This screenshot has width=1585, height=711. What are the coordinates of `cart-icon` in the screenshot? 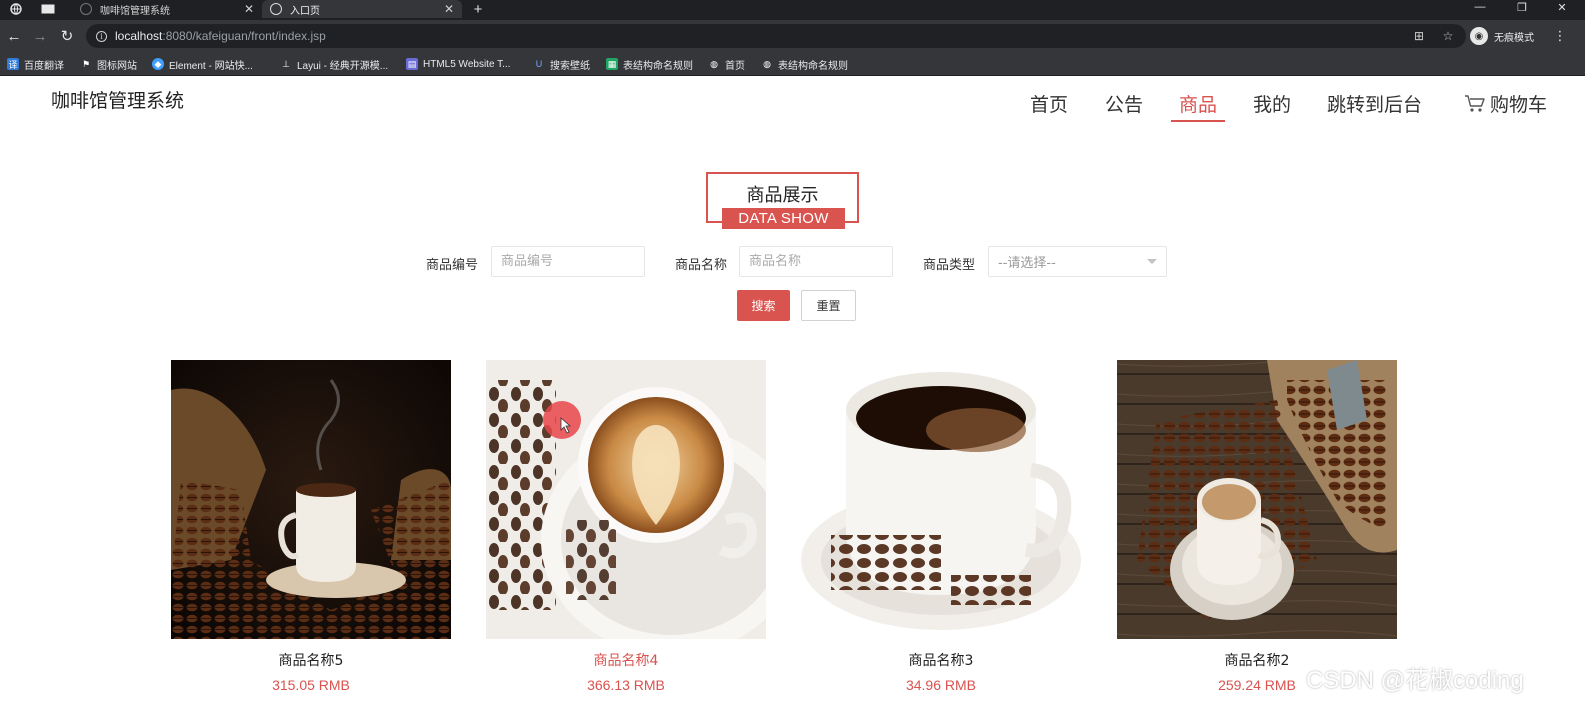 It's located at (1475, 103).